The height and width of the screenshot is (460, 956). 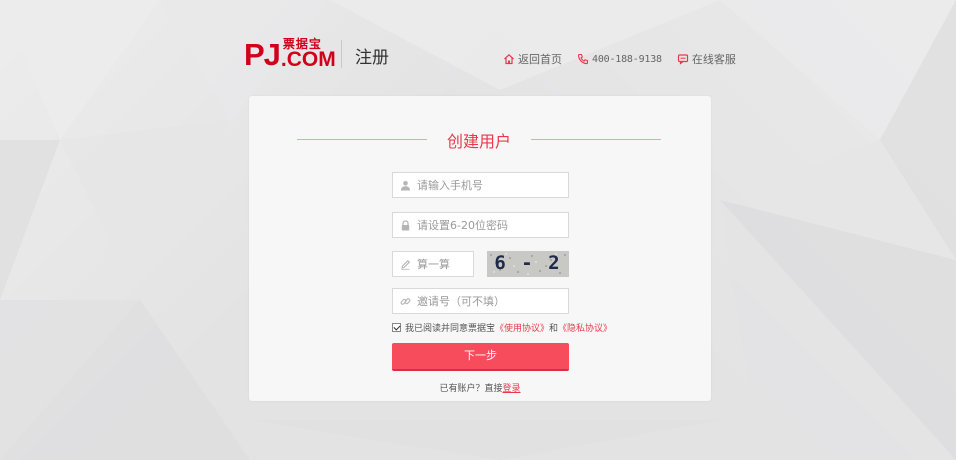 I want to click on page-title: 注册, so click(x=372, y=58).